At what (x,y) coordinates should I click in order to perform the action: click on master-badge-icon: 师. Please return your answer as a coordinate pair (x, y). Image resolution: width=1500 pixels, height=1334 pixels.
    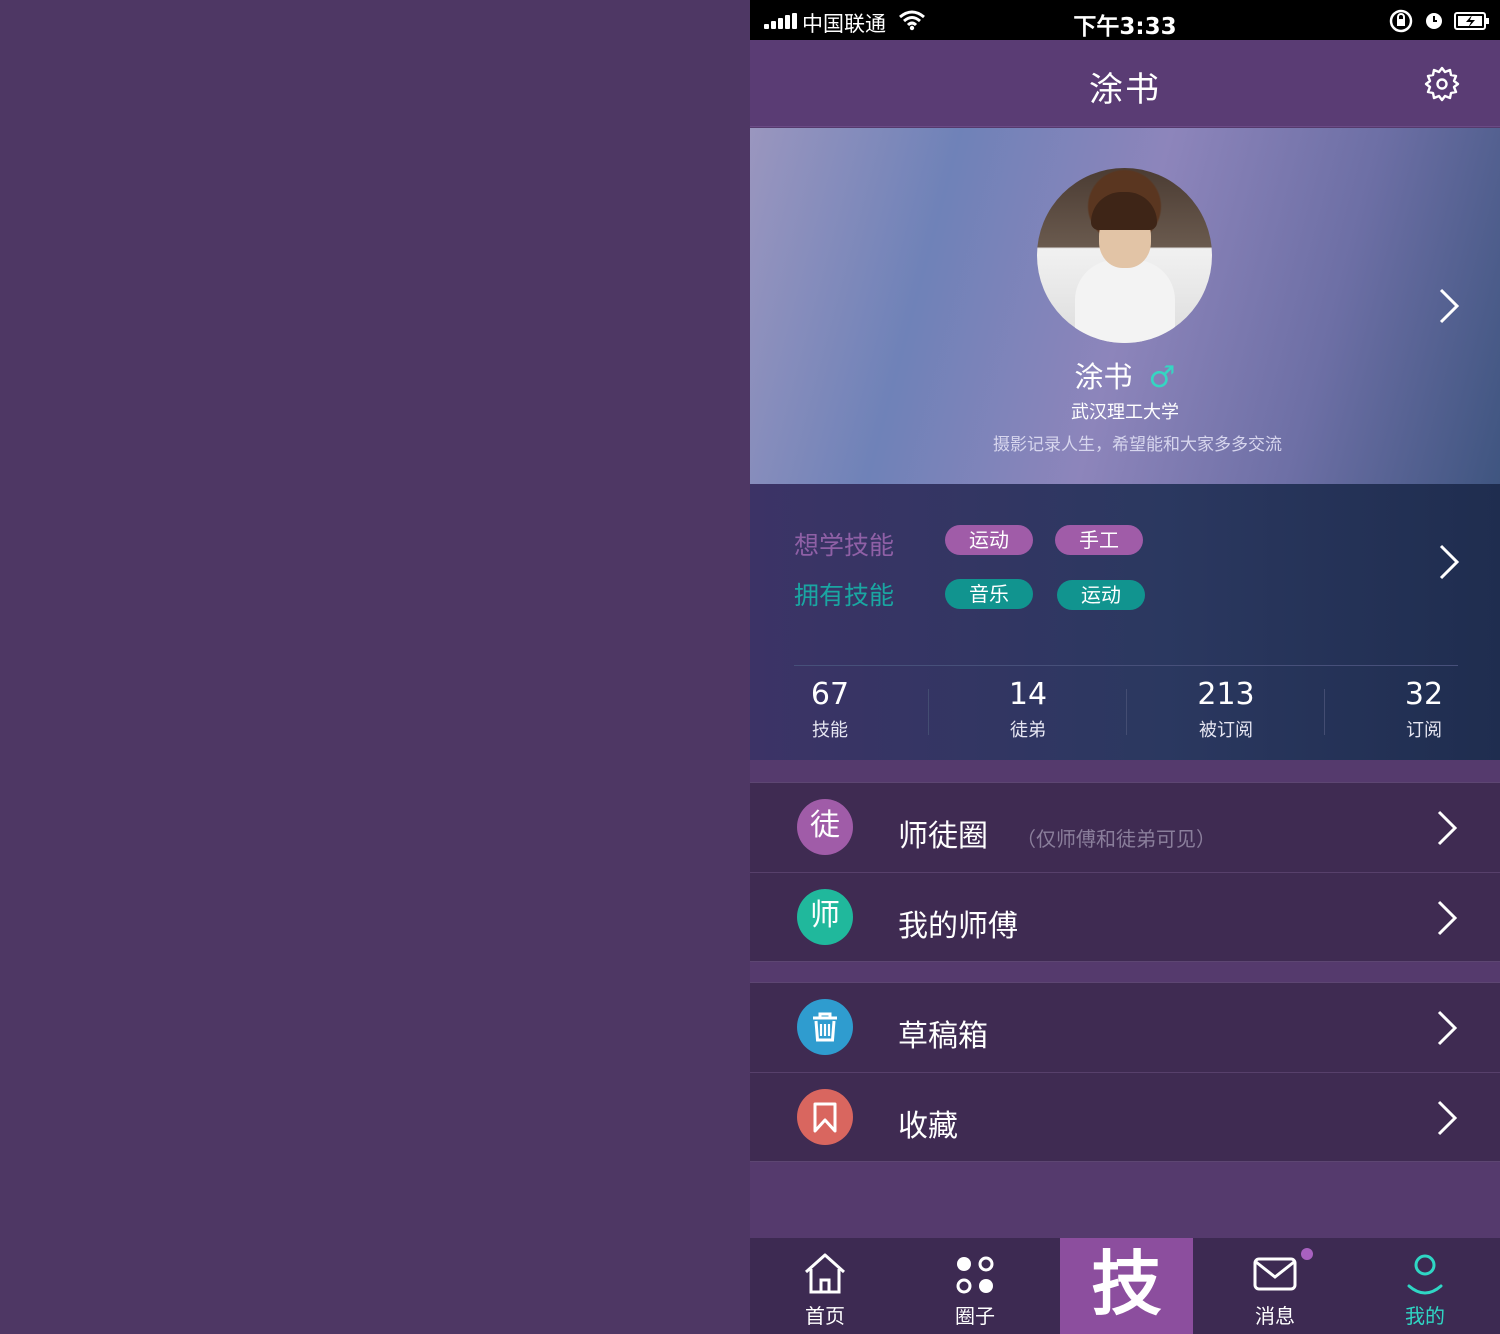
    Looking at the image, I should click on (825, 917).